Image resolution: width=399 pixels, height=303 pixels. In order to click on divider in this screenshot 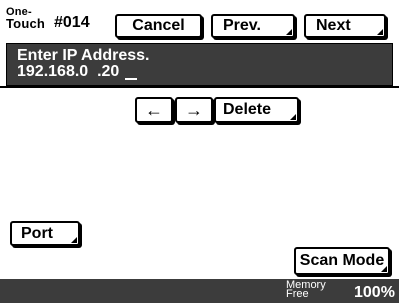, I will do `click(199, 87)`.